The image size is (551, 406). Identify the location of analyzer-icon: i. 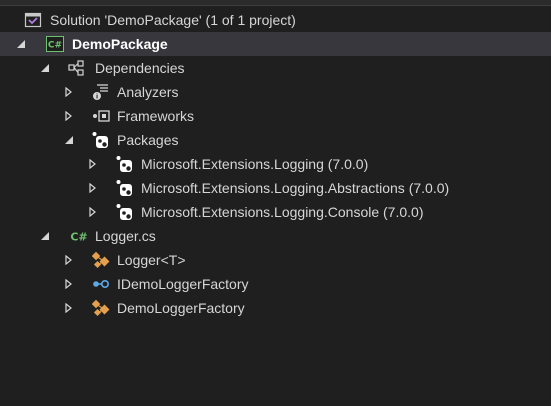
(101, 92).